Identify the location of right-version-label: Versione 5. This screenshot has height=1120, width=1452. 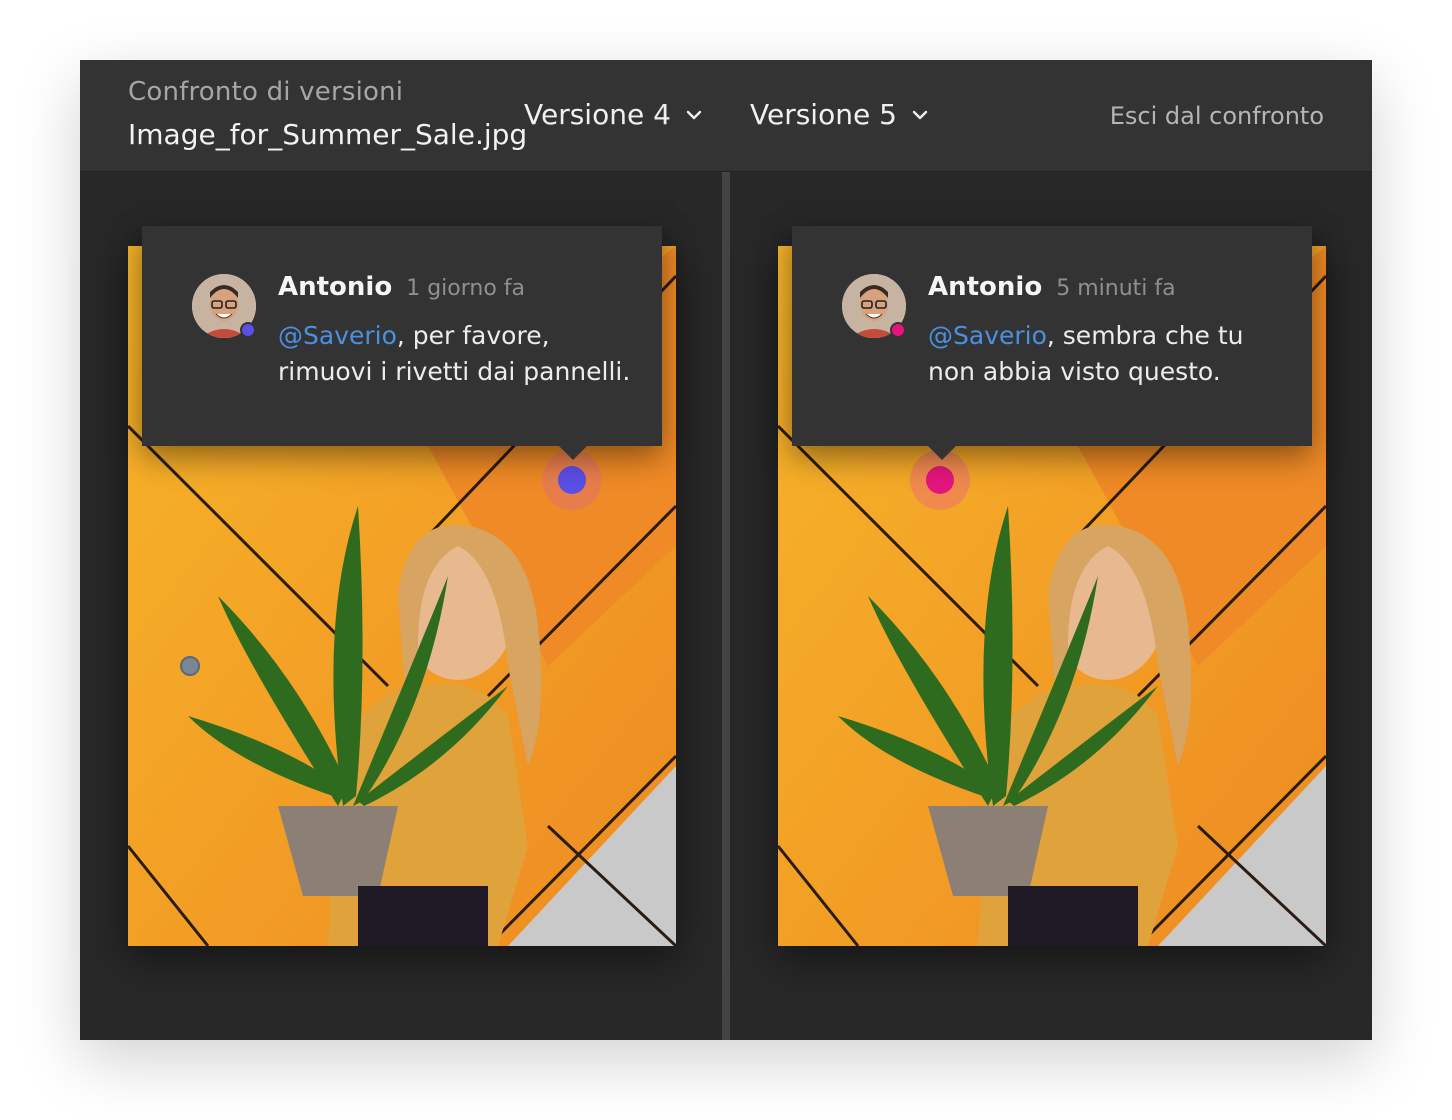
(823, 114).